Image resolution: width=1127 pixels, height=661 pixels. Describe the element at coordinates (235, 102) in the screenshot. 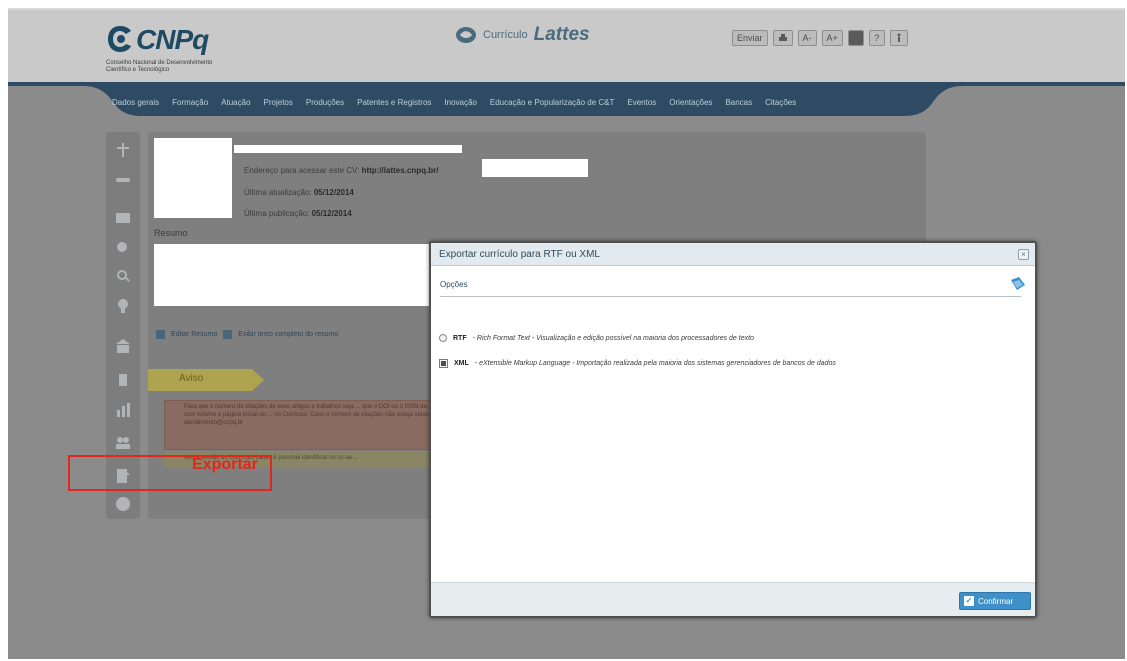

I see `nav-item-atuacao: Atuação` at that location.